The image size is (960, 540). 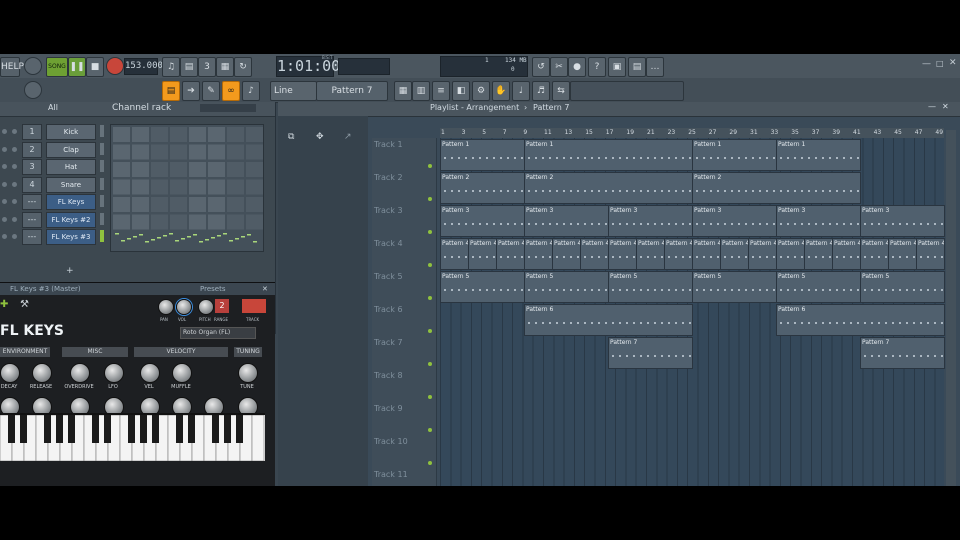 What do you see at coordinates (184, 307) in the screenshot?
I see `volume-knob` at bounding box center [184, 307].